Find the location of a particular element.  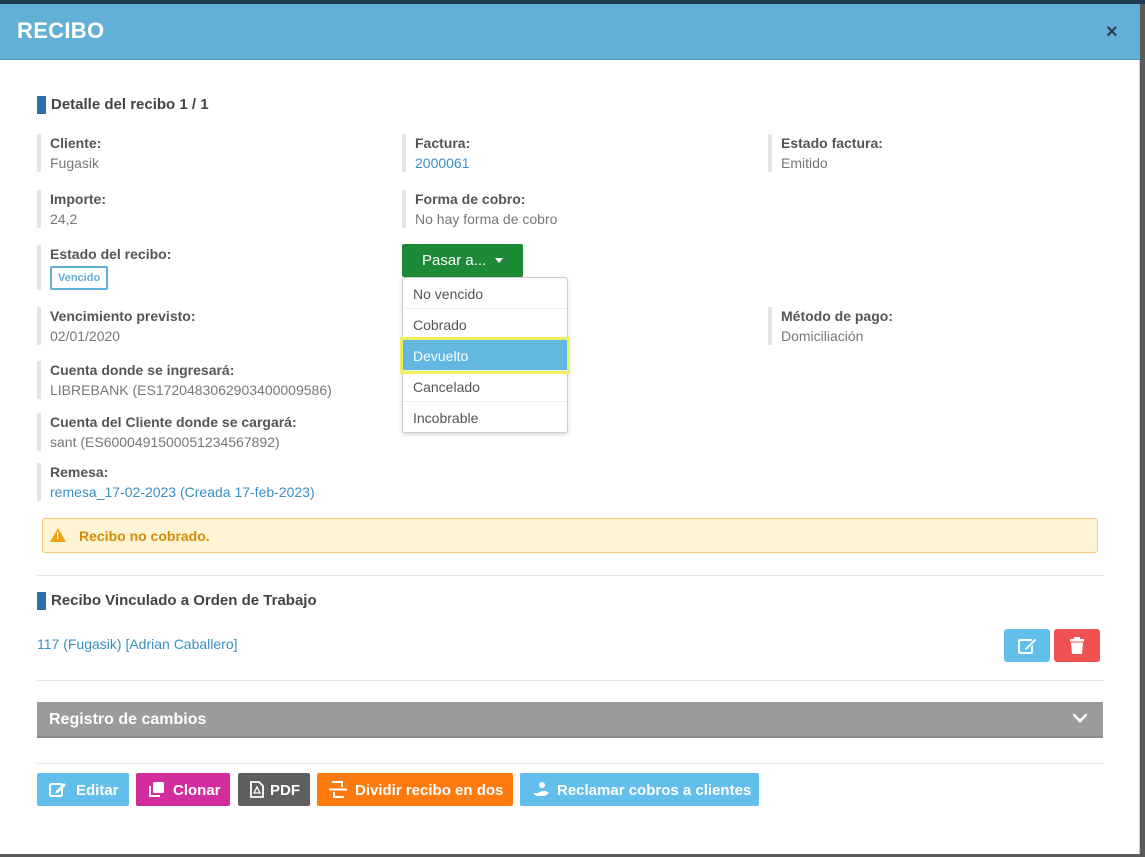

field-label: Importe: is located at coordinates (78, 199).